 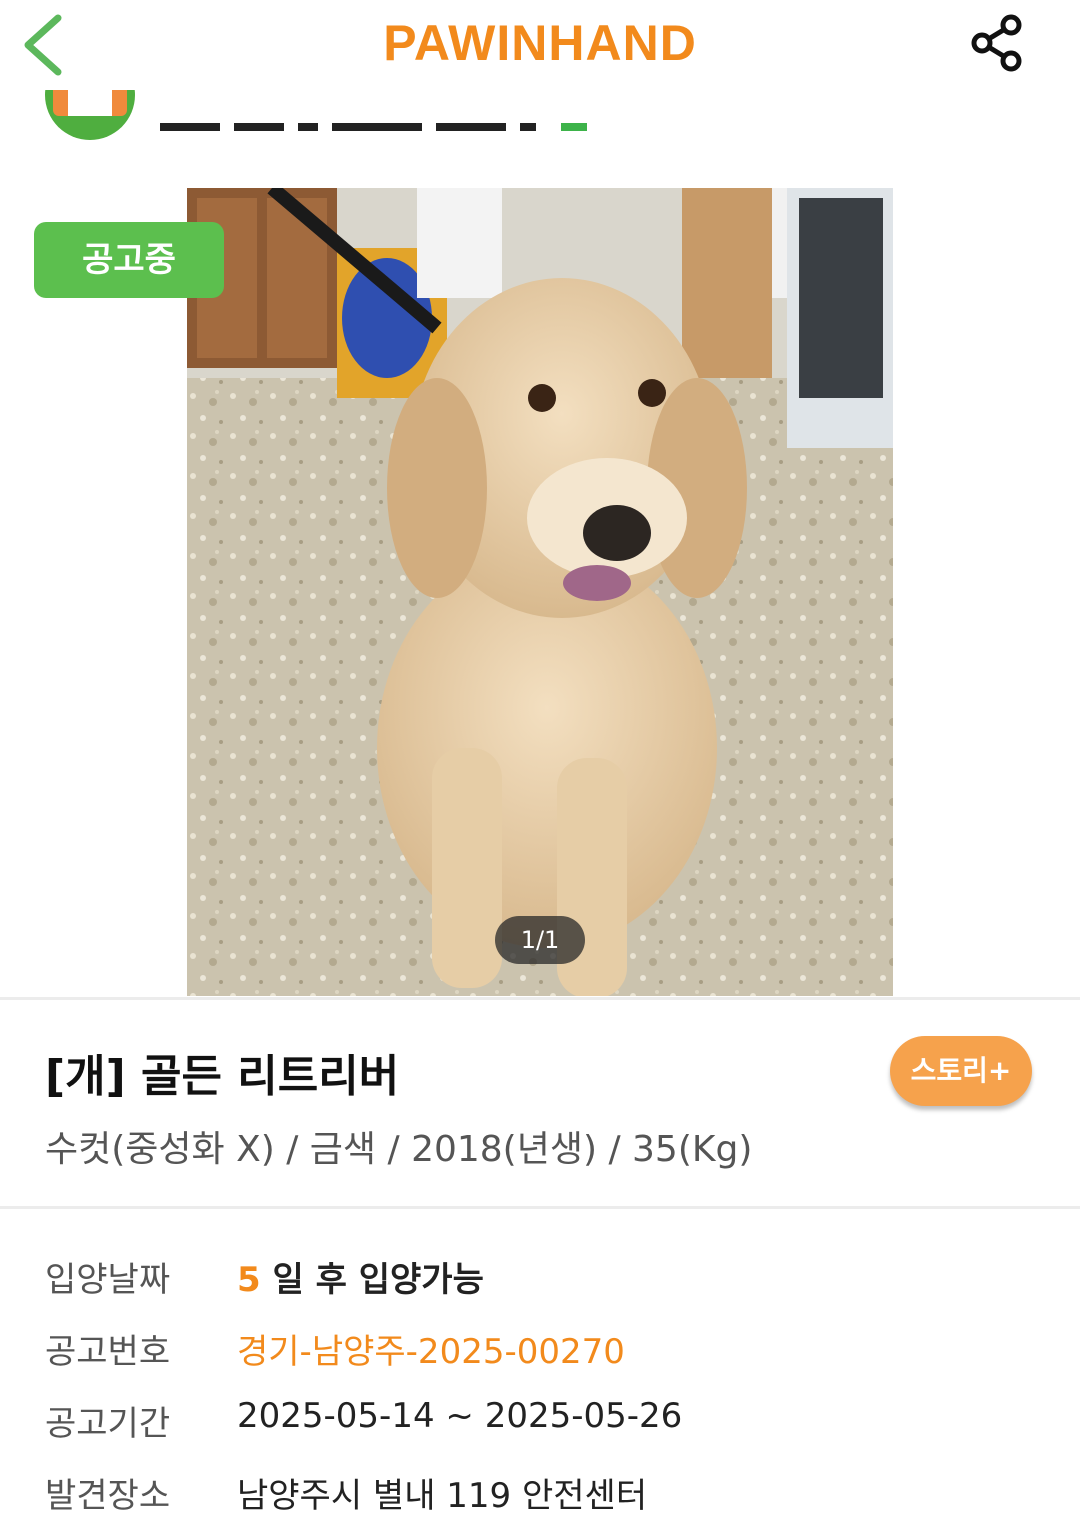 What do you see at coordinates (108, 1496) in the screenshot?
I see `info-label: 발견장소` at bounding box center [108, 1496].